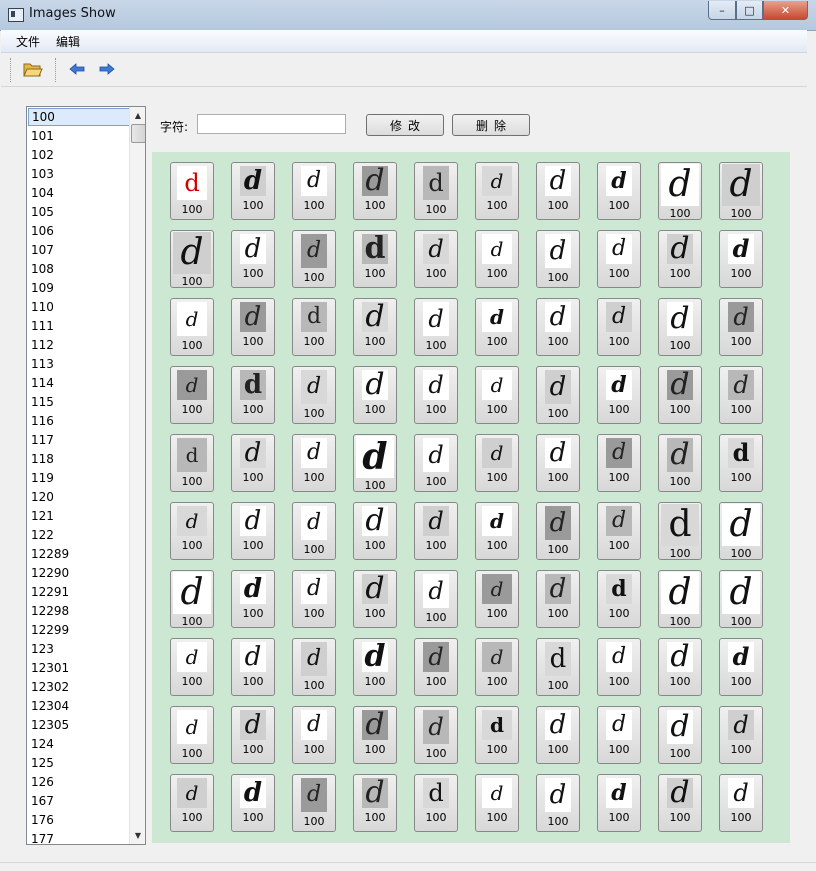  I want to click on list-item: 112, so click(78, 345).